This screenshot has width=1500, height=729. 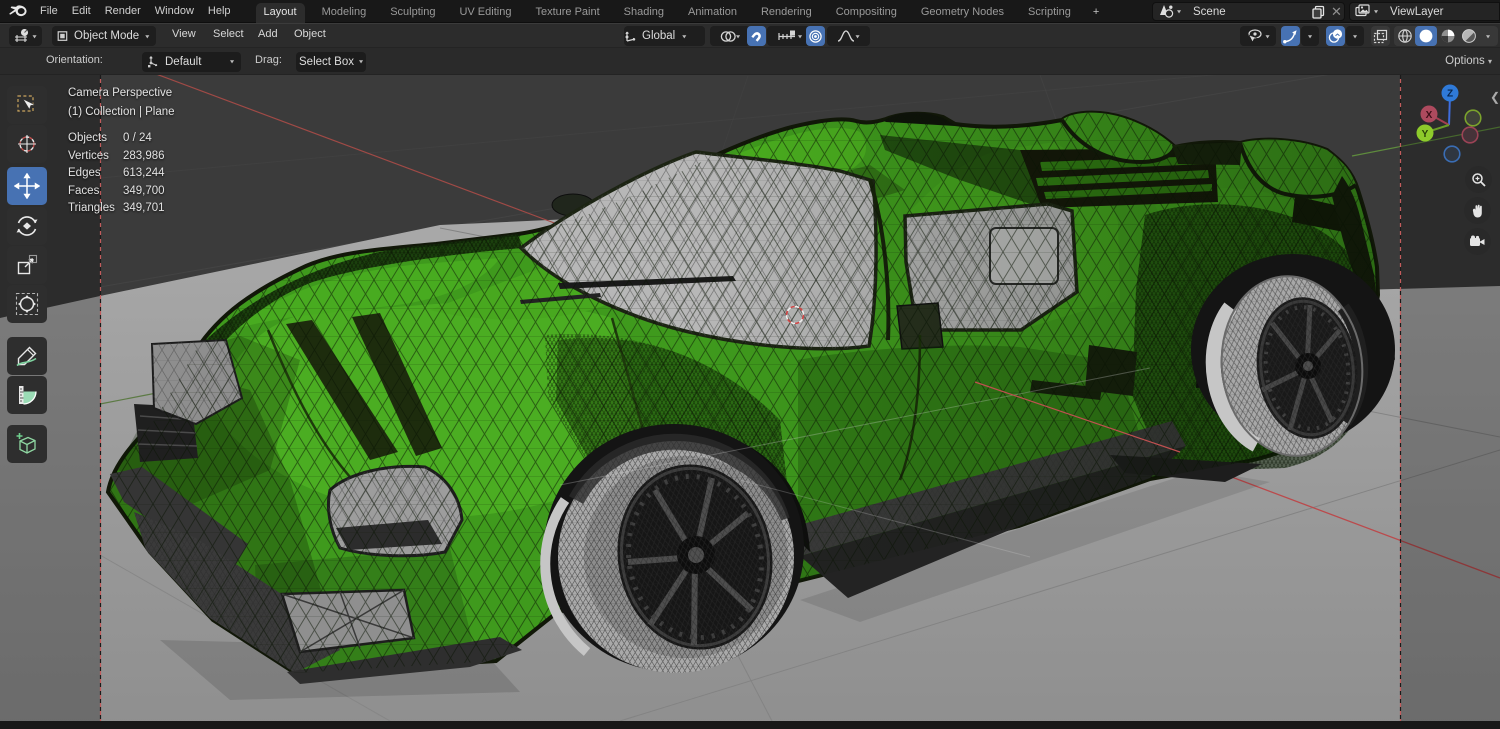 What do you see at coordinates (1450, 94) in the screenshot?
I see `svg-text: Z` at bounding box center [1450, 94].